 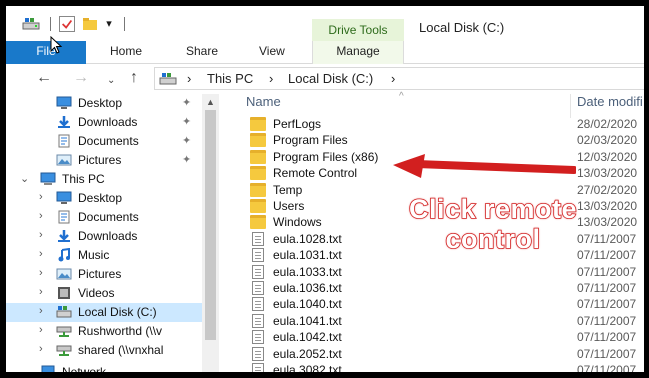 I want to click on nav-item-local-disk: › Local Disk (C:), so click(x=104, y=312).